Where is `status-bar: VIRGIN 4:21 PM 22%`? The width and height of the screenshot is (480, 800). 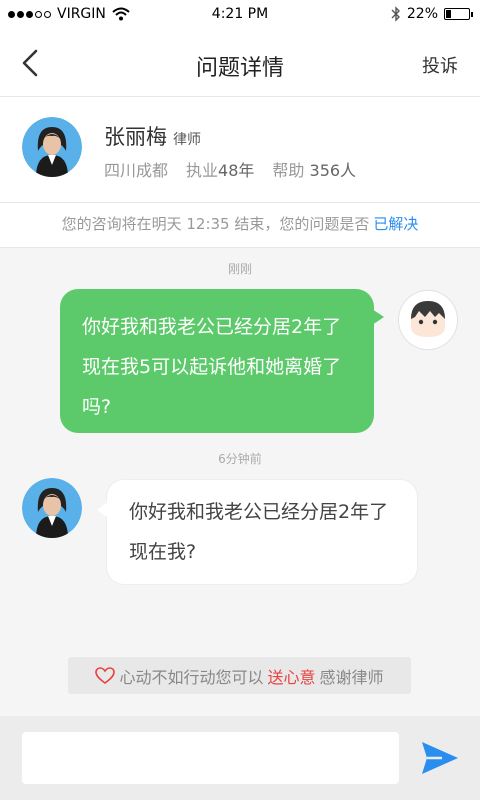 status-bar: VIRGIN 4:21 PM 22% is located at coordinates (240, 15).